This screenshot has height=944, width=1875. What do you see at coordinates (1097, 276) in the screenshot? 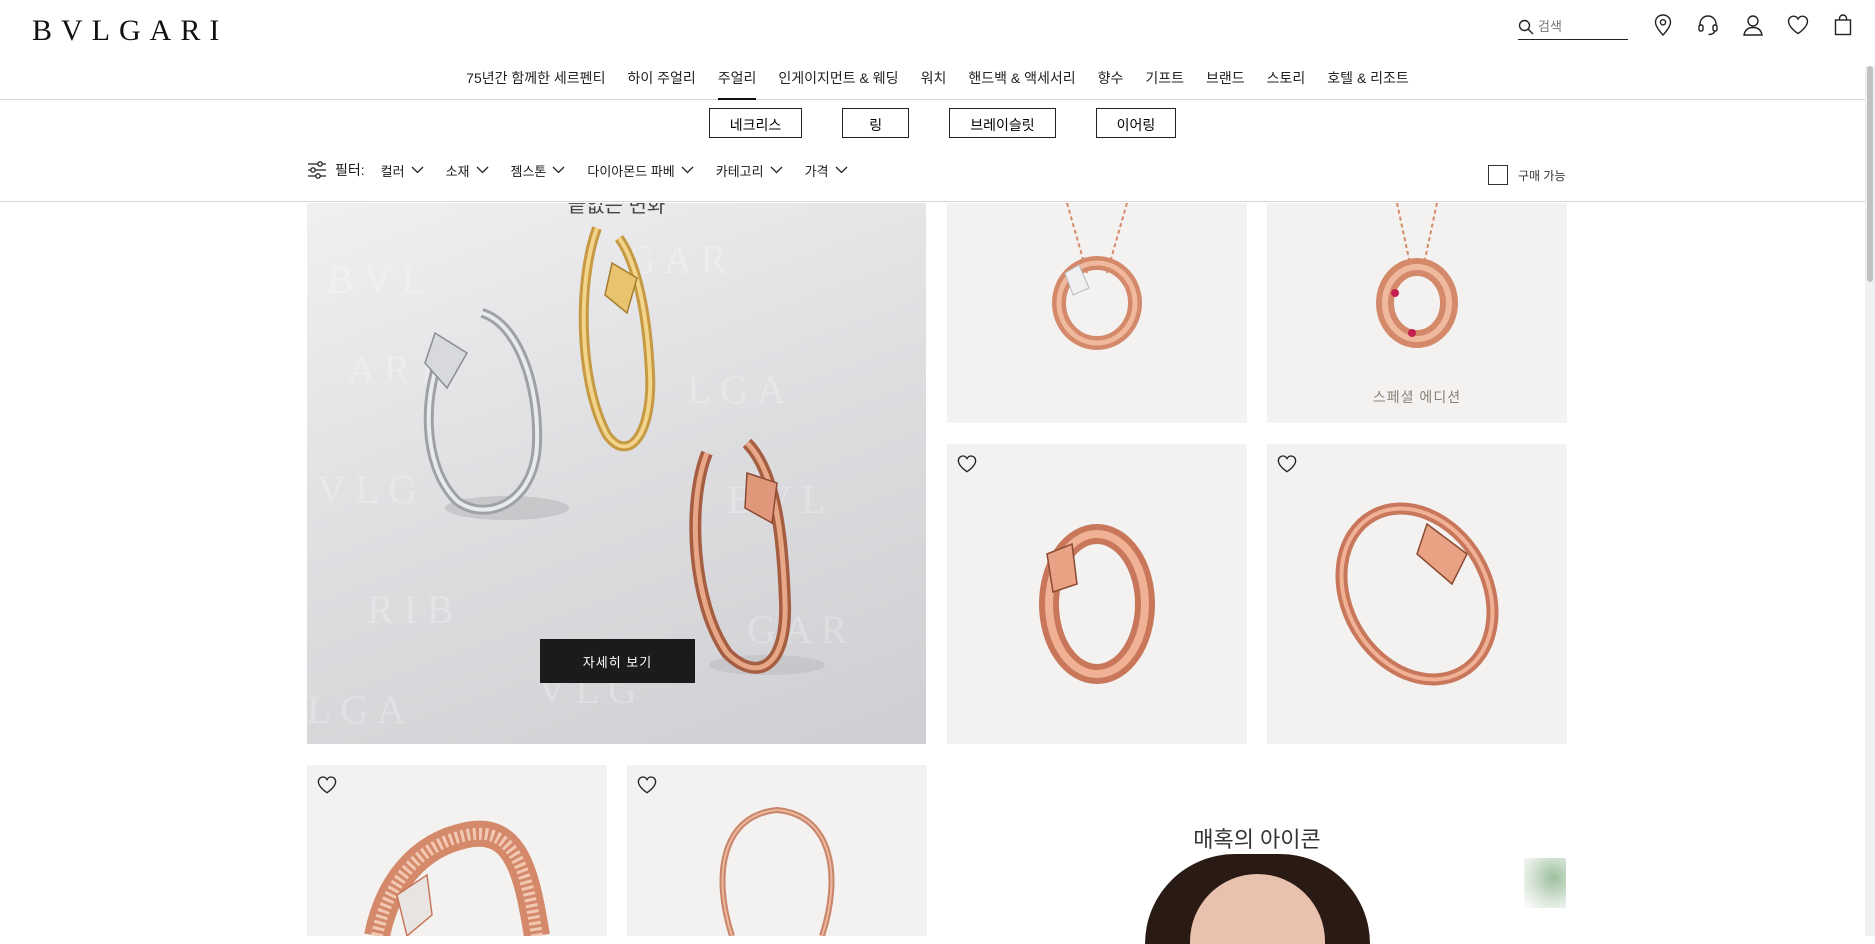
I see `serpenti-diamond-necklace-image` at bounding box center [1097, 276].